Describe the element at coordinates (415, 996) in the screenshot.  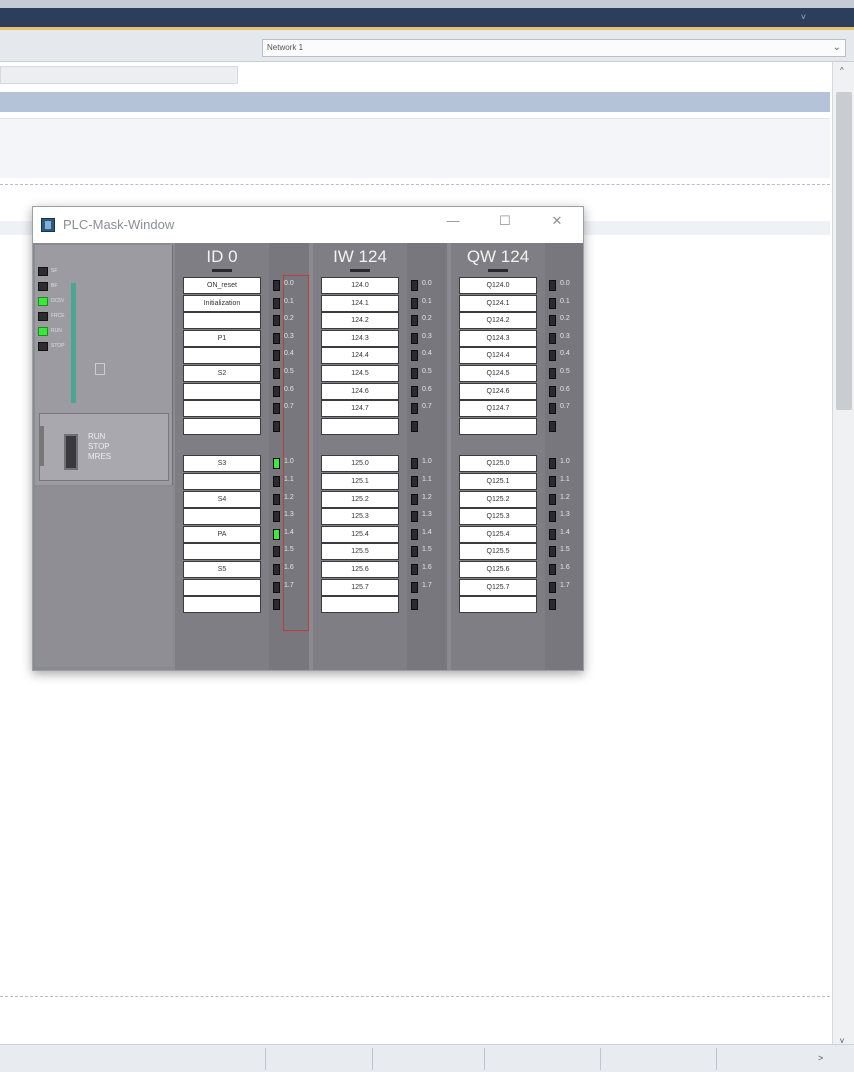
I see `network-divider-bottom` at that location.